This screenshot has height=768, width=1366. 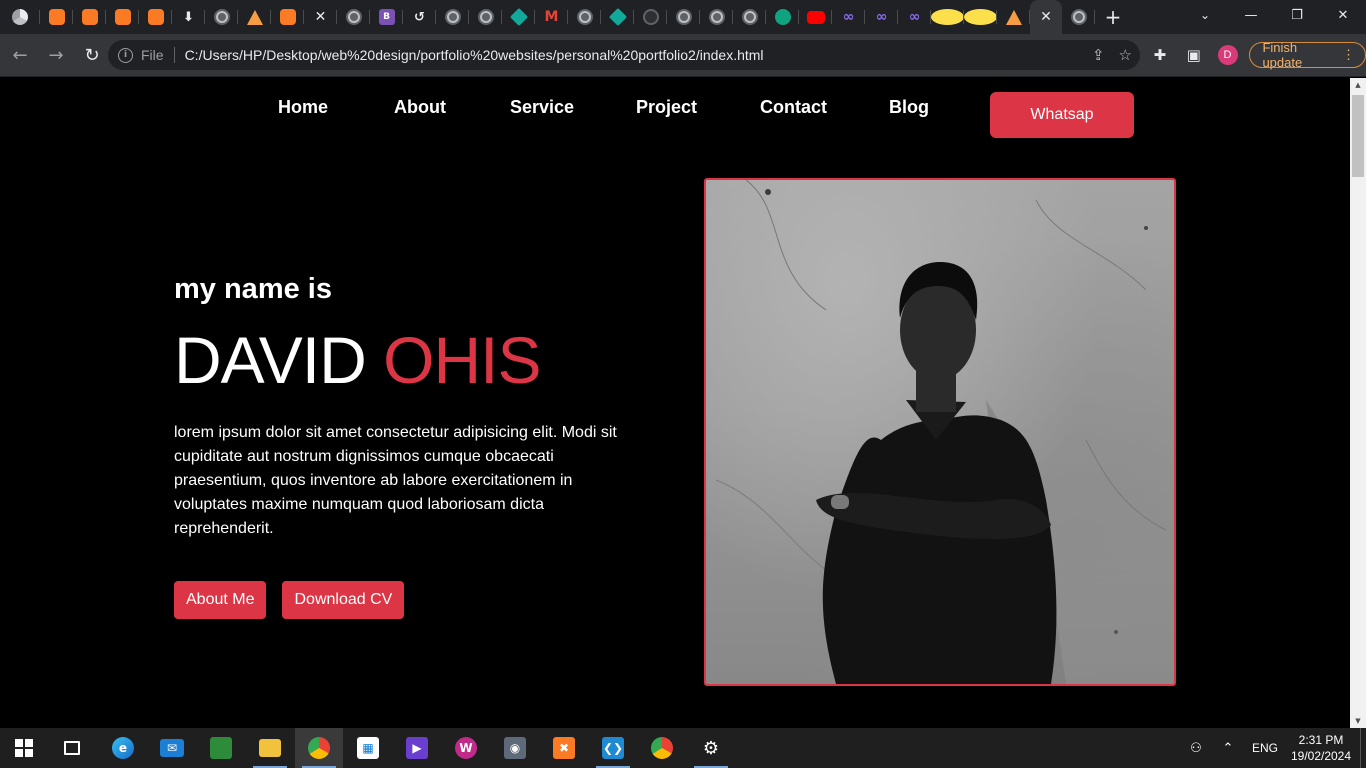 What do you see at coordinates (172, 748) in the screenshot?
I see `mail-icon: ✉` at bounding box center [172, 748].